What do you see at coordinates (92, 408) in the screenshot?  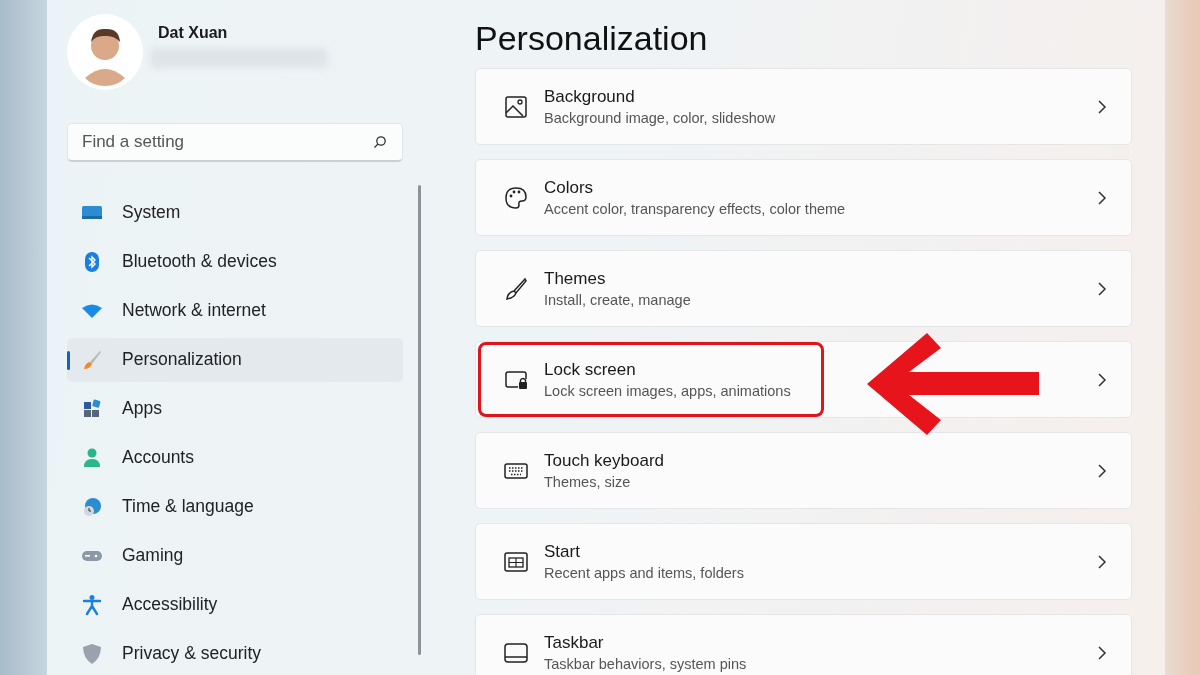 I see `apps-icon` at bounding box center [92, 408].